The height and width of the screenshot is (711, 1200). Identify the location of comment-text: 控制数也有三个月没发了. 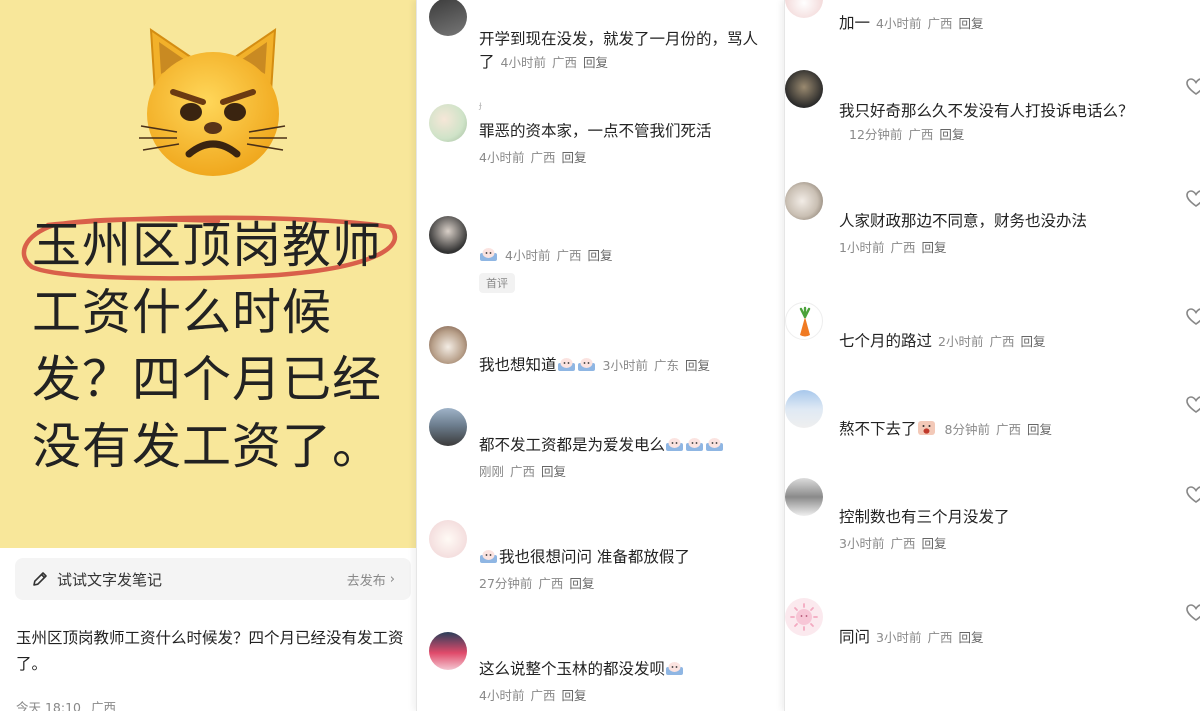
(924, 517).